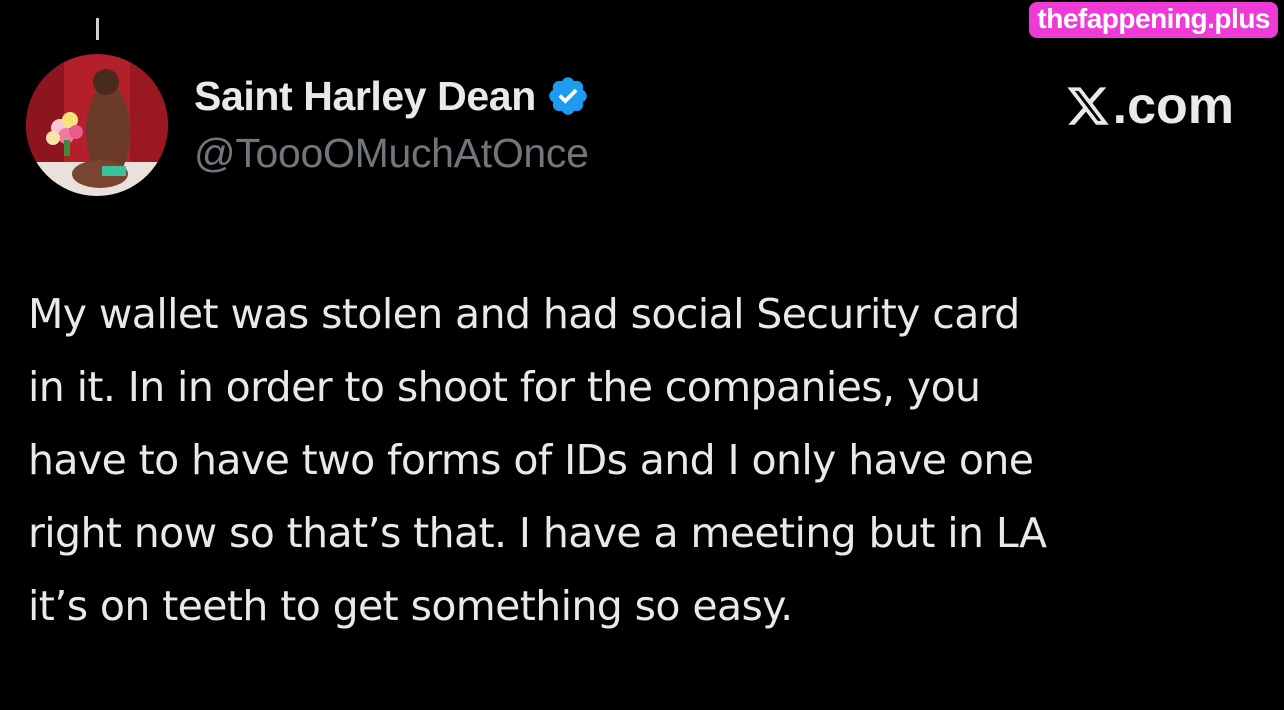 This screenshot has height=710, width=1284. I want to click on author-display-name: Saint Harley Dean, so click(365, 96).